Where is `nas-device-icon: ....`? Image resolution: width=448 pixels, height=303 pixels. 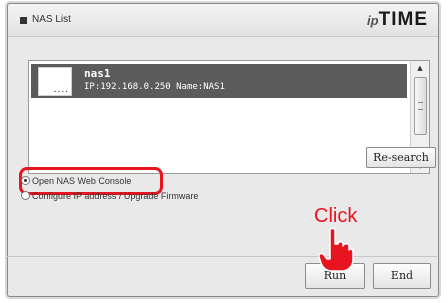 nas-device-icon: .... is located at coordinates (55, 81).